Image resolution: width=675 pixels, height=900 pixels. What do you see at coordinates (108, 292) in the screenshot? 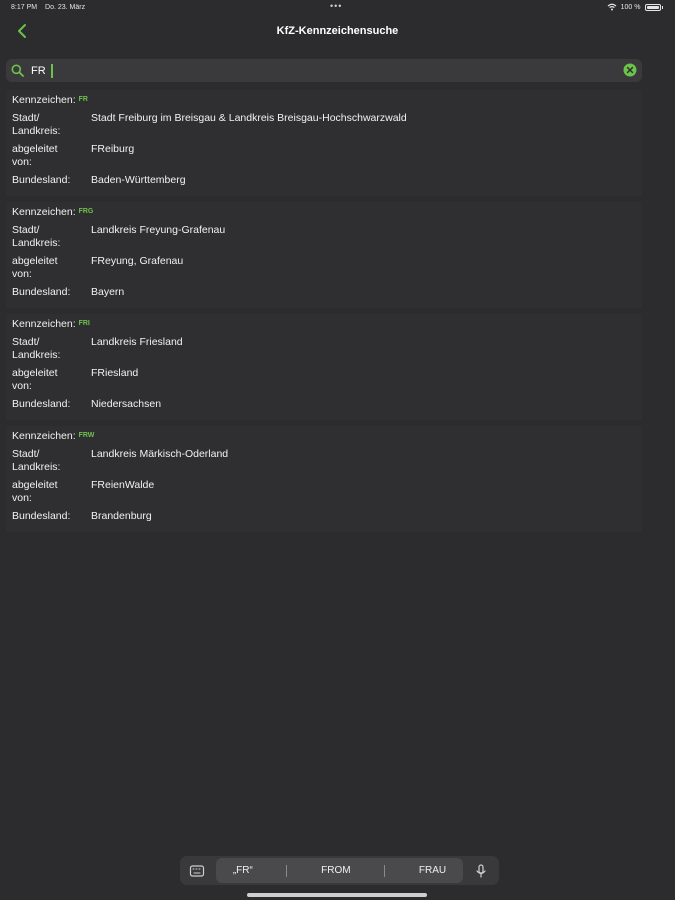
I see `bundesland-value: Bayern` at bounding box center [108, 292].